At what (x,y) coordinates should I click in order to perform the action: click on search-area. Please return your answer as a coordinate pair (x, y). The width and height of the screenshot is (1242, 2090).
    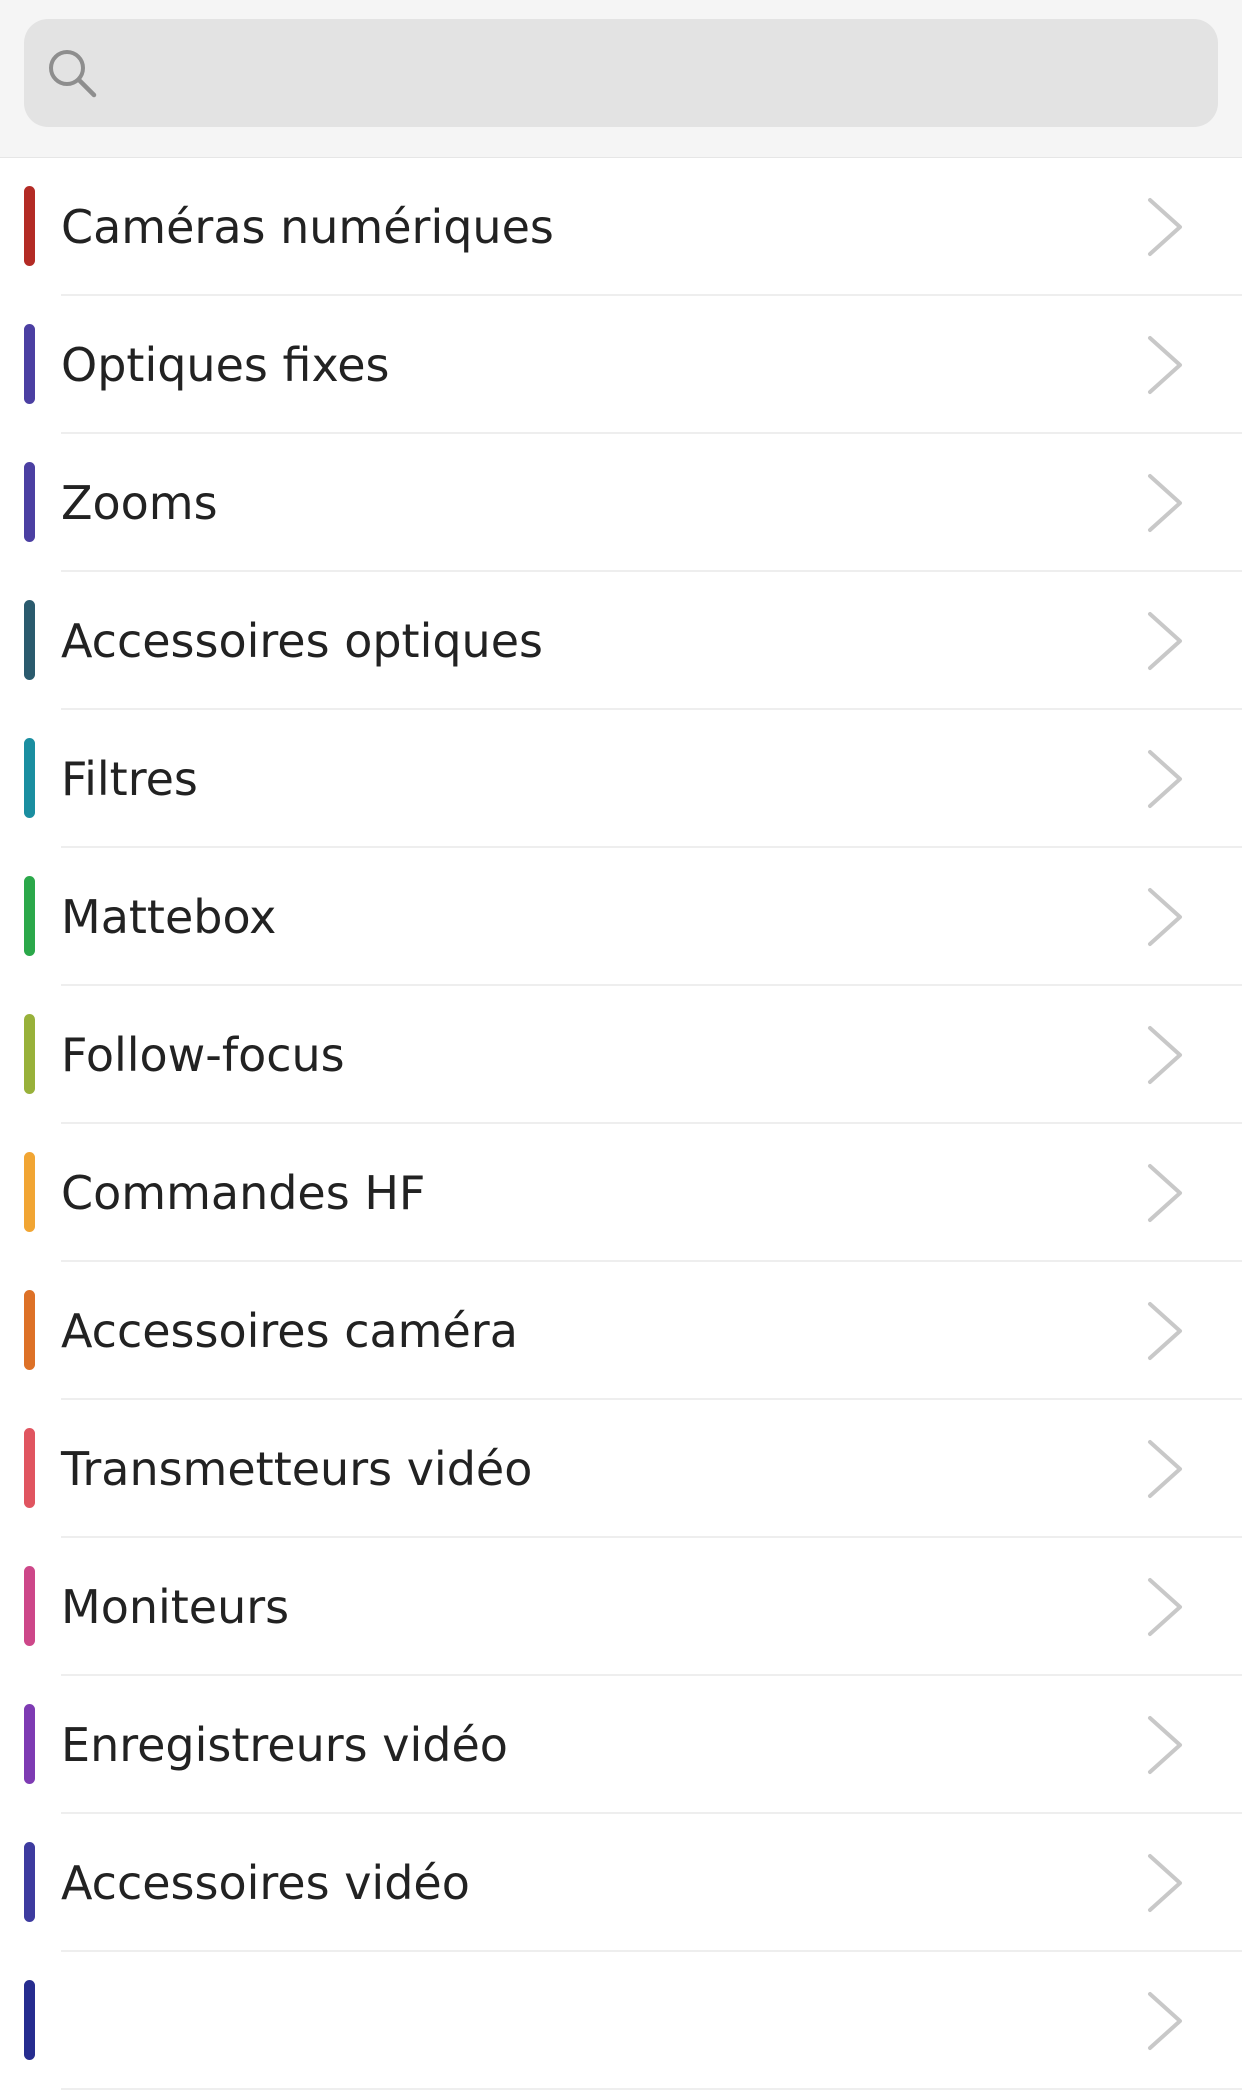
    Looking at the image, I should click on (621, 79).